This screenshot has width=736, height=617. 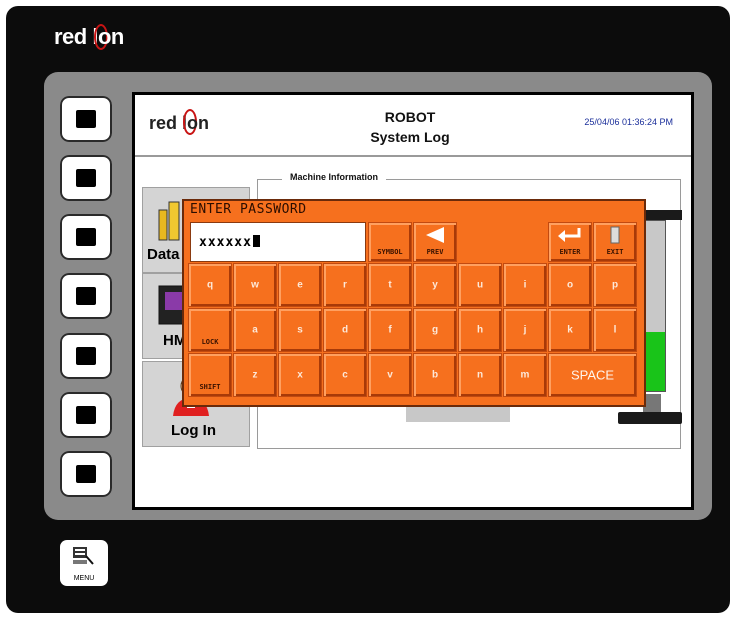 What do you see at coordinates (248, 209) in the screenshot?
I see `keypad-title: ENTER PASSWORD` at bounding box center [248, 209].